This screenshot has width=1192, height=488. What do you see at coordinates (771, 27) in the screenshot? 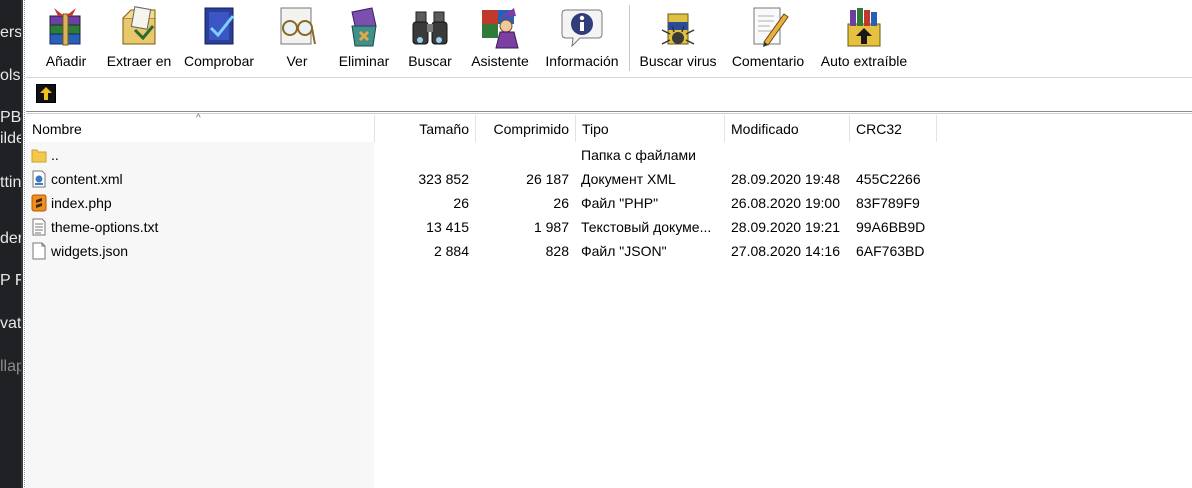
I see `comment-icon` at bounding box center [771, 27].